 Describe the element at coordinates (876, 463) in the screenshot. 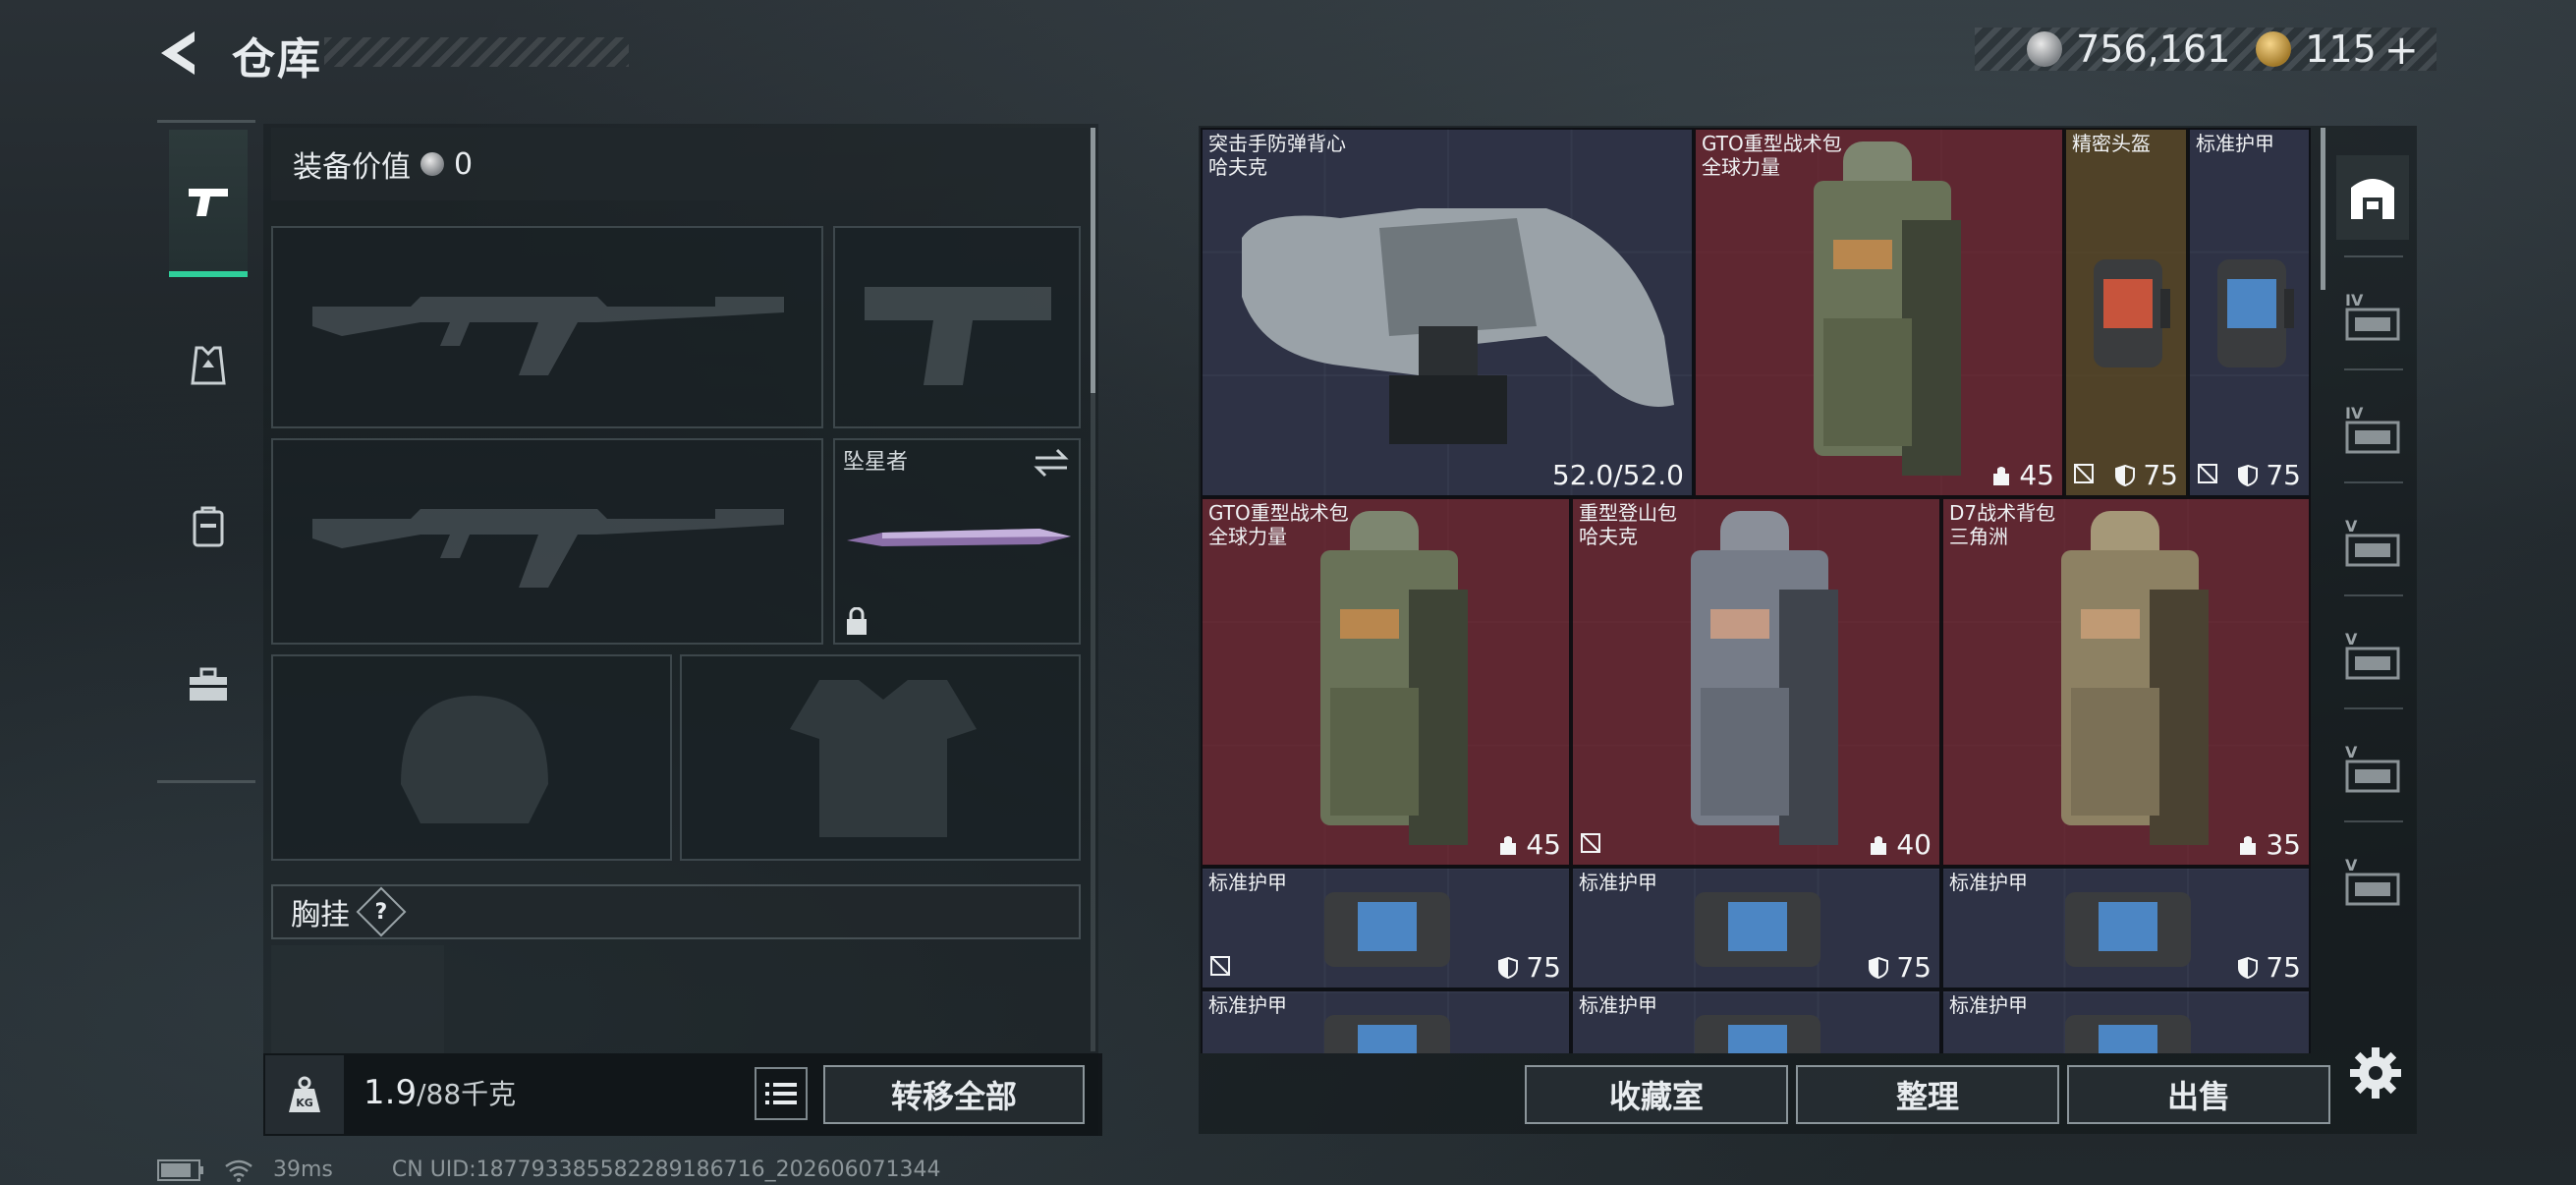

I see `melee-name: 坠星者` at that location.